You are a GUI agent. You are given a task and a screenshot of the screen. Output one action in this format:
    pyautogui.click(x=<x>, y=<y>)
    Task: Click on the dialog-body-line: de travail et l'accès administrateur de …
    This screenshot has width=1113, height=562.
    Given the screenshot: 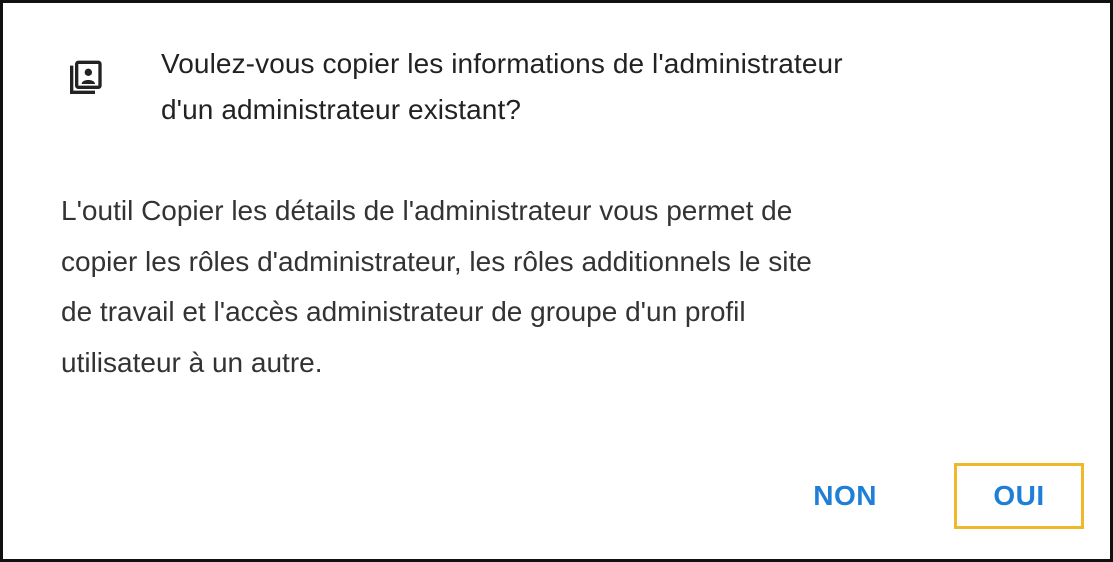 What is the action you would take?
    pyautogui.click(x=403, y=311)
    